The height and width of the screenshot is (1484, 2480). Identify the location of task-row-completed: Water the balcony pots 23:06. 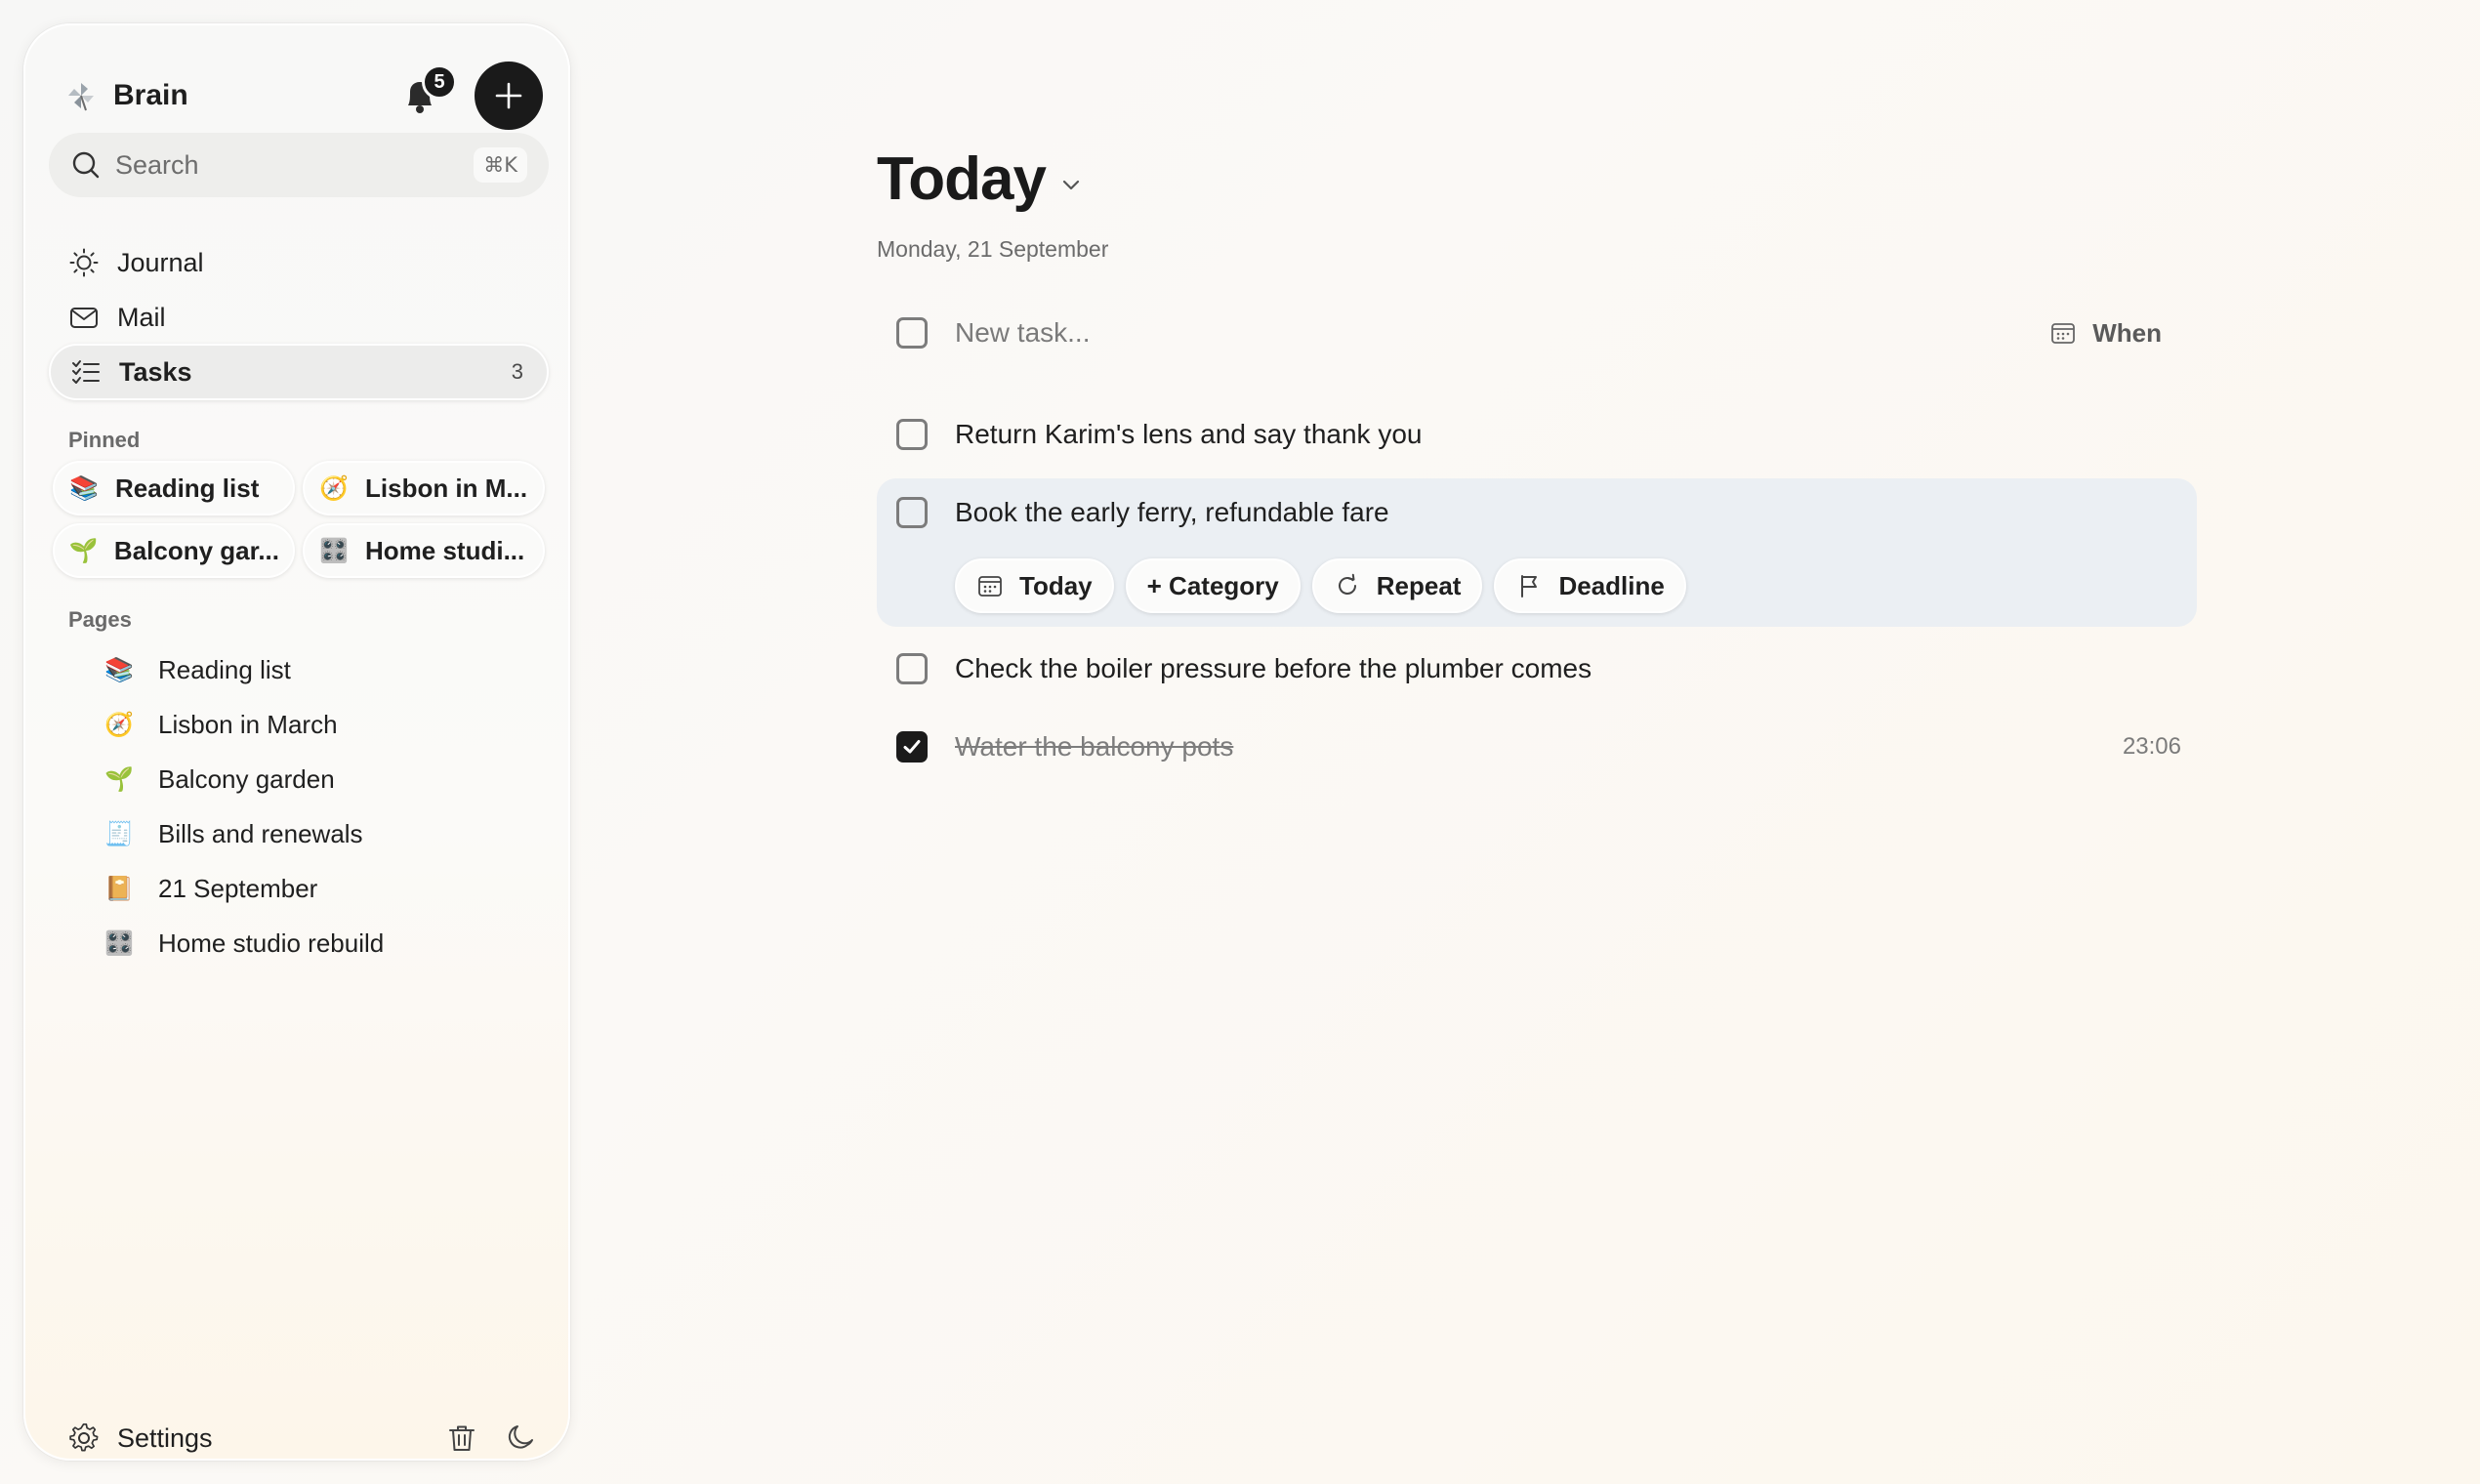
(1537, 747).